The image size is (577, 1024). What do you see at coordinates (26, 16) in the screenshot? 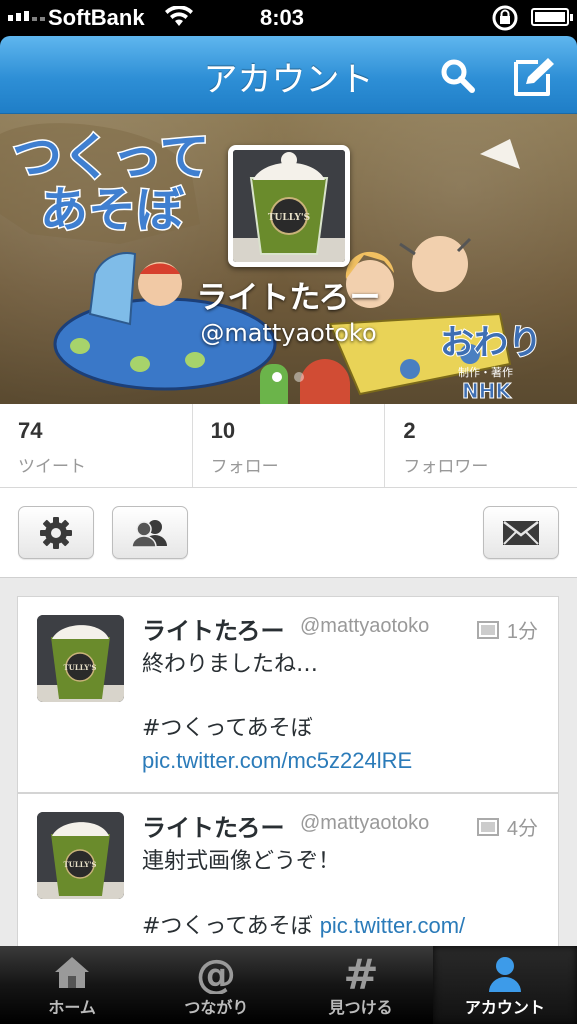
I see `signal-icon` at bounding box center [26, 16].